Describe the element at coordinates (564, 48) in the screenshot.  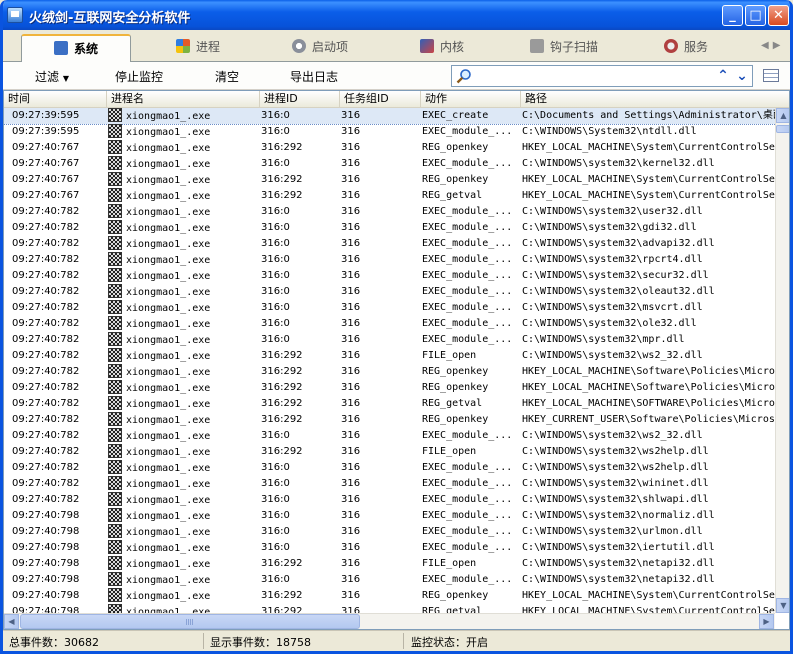
I see `tab-hook-scan: 钩子扫描` at that location.